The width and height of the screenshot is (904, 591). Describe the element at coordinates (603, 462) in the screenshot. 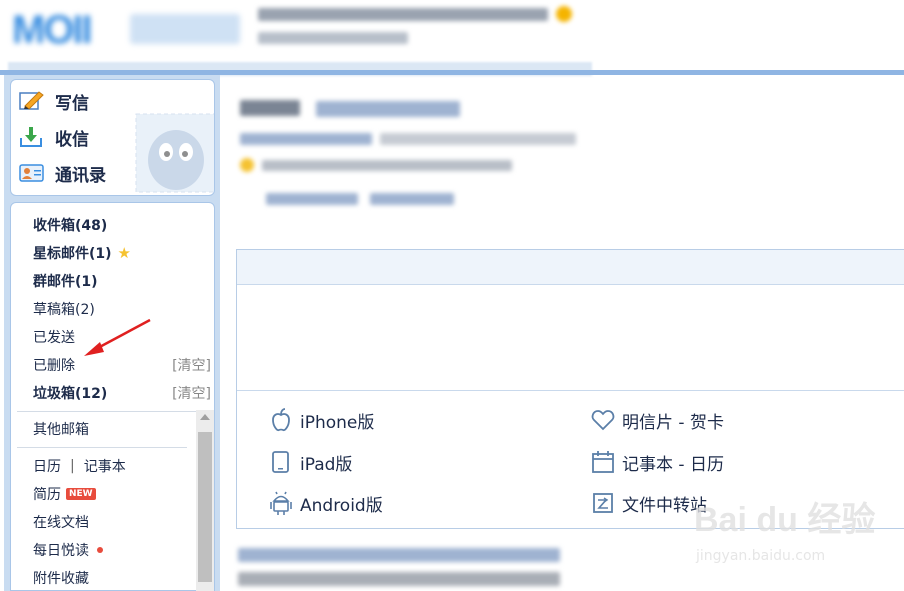

I see `calendar-icon` at that location.